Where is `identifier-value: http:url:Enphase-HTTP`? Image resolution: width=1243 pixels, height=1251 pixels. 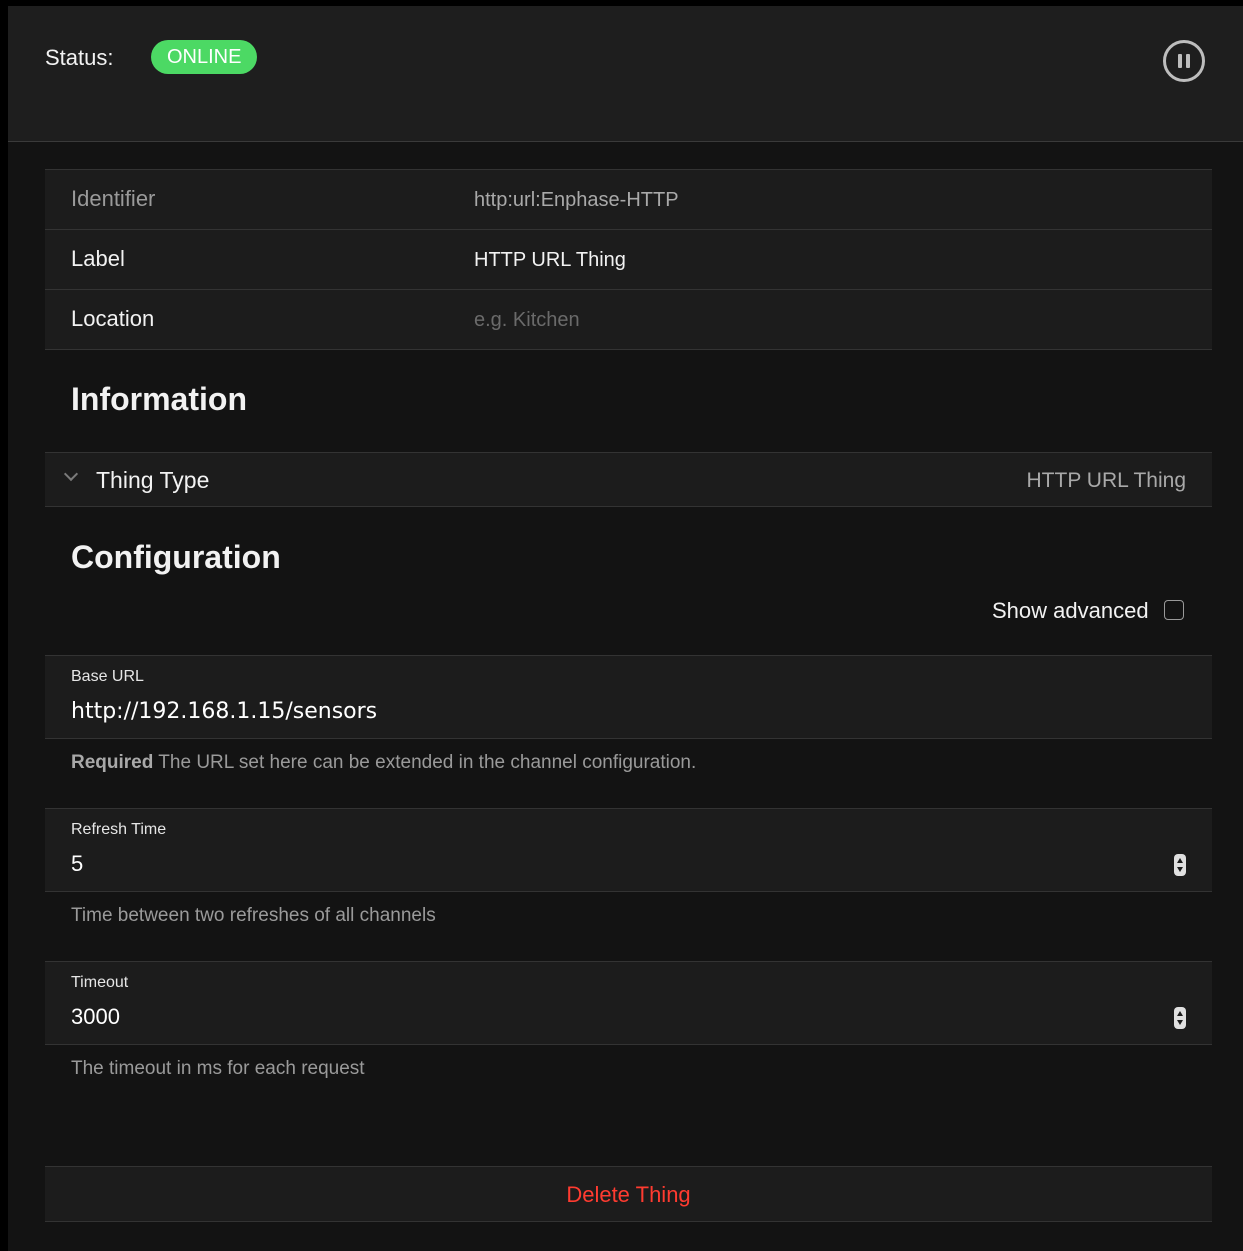
identifier-value: http:url:Enphase-HTTP is located at coordinates (576, 200).